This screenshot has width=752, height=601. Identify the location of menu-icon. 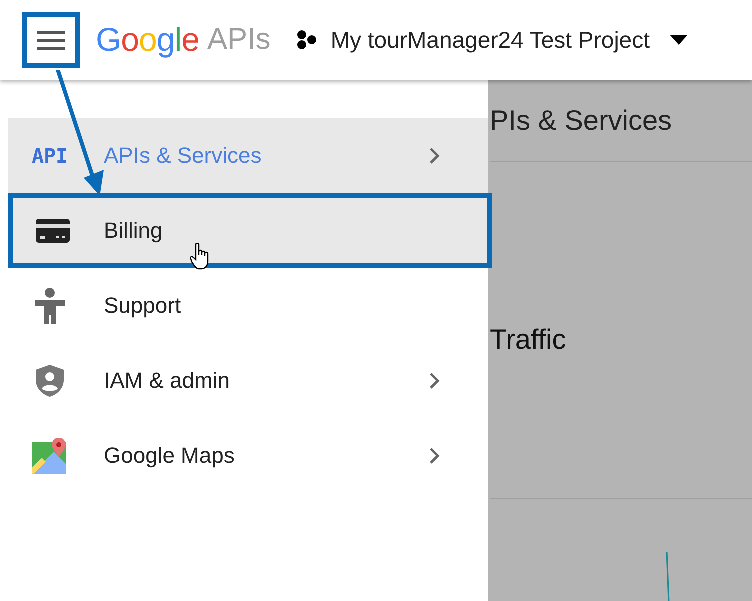
(51, 40).